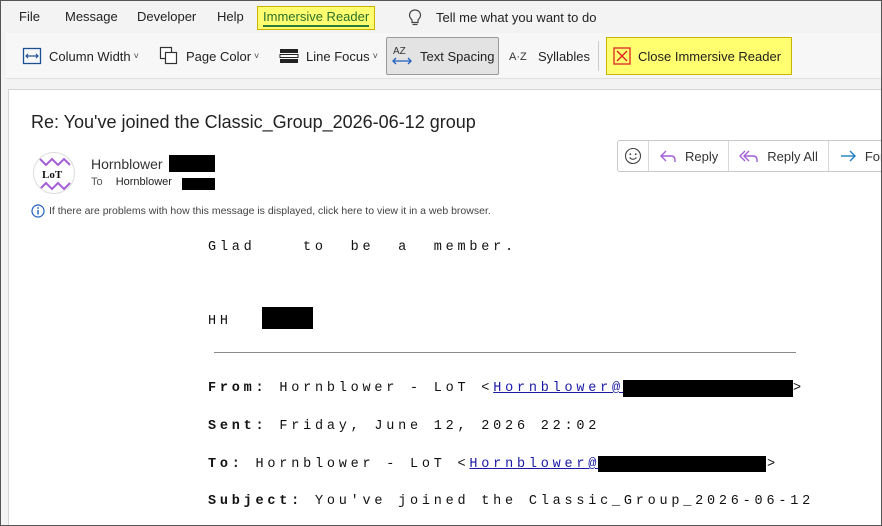 Image resolution: width=882 pixels, height=526 pixels. Describe the element at coordinates (316, 26) in the screenshot. I see `active-tab-underline` at that location.